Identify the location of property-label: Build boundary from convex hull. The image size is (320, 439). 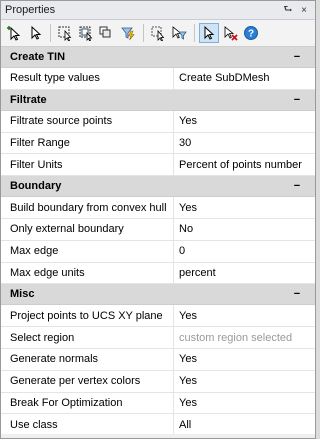
(88, 207).